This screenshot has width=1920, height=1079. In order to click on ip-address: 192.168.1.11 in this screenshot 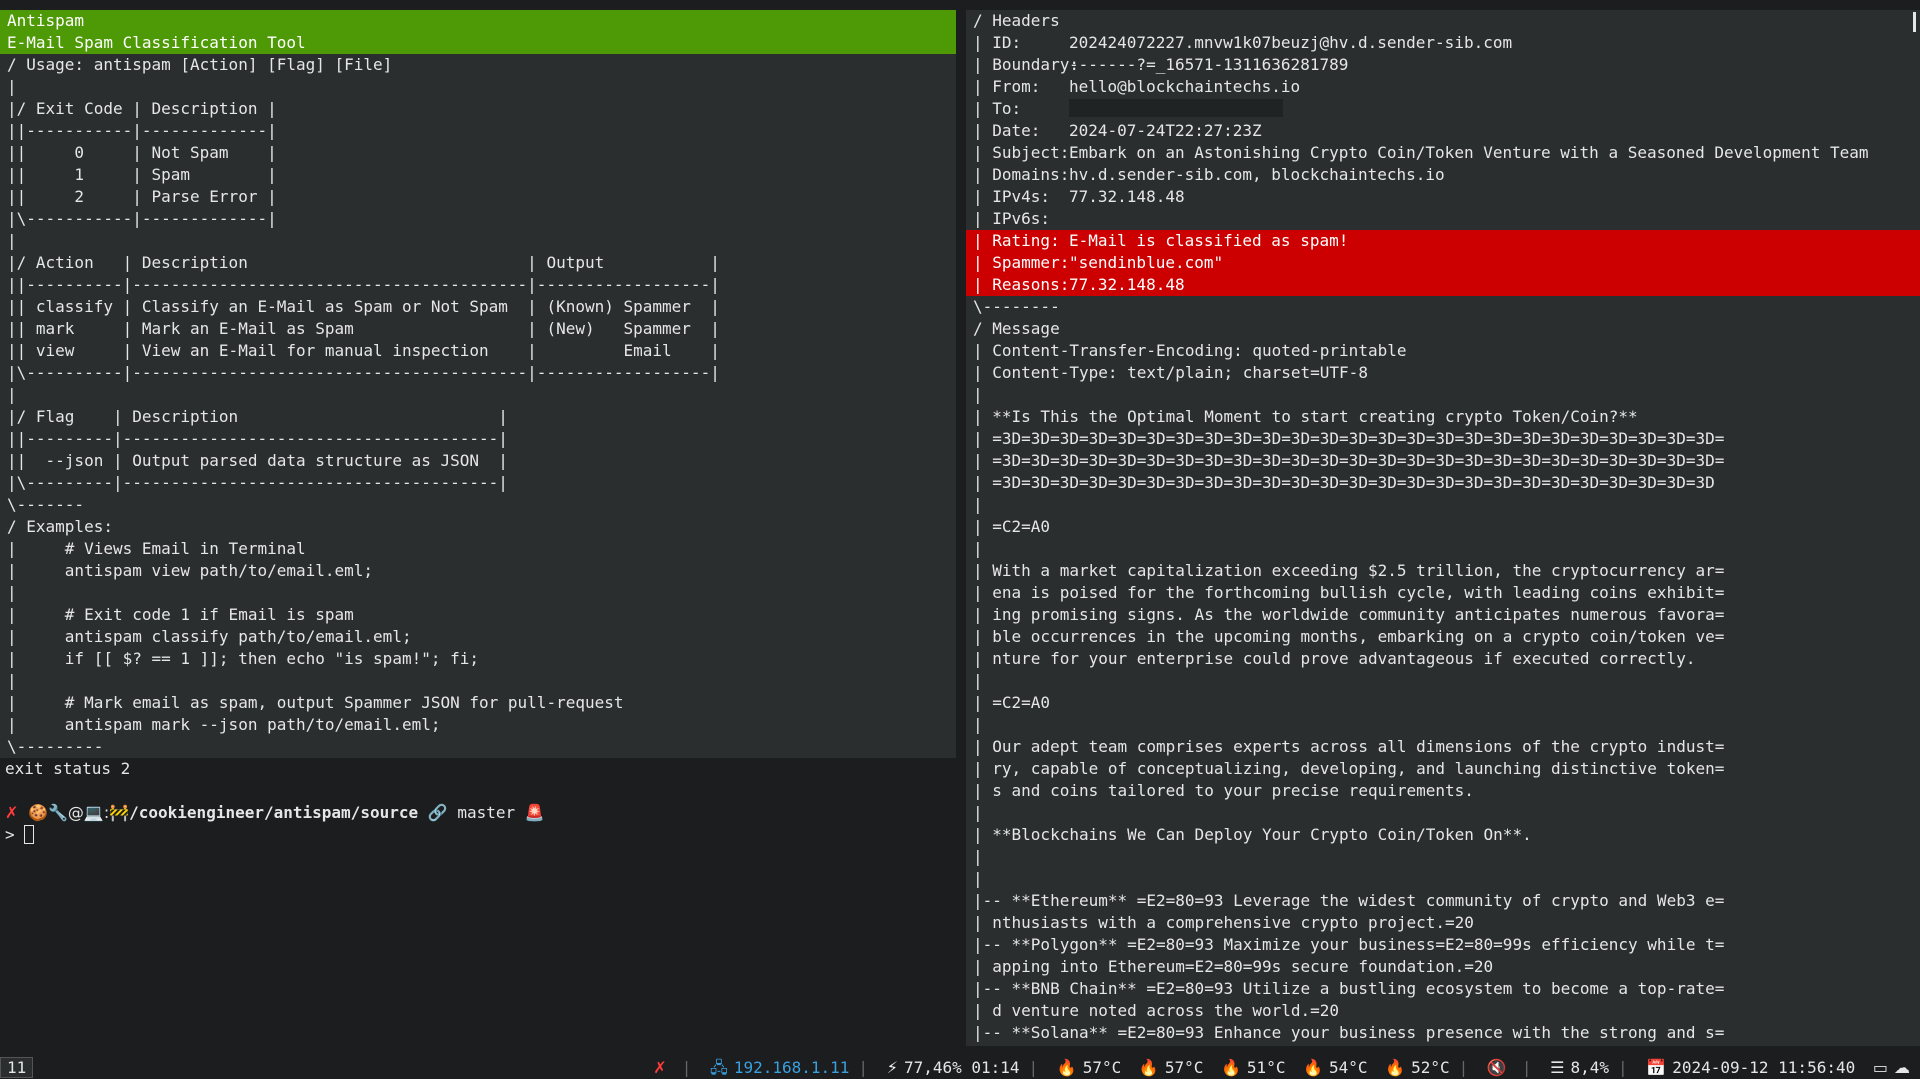, I will do `click(792, 1067)`.